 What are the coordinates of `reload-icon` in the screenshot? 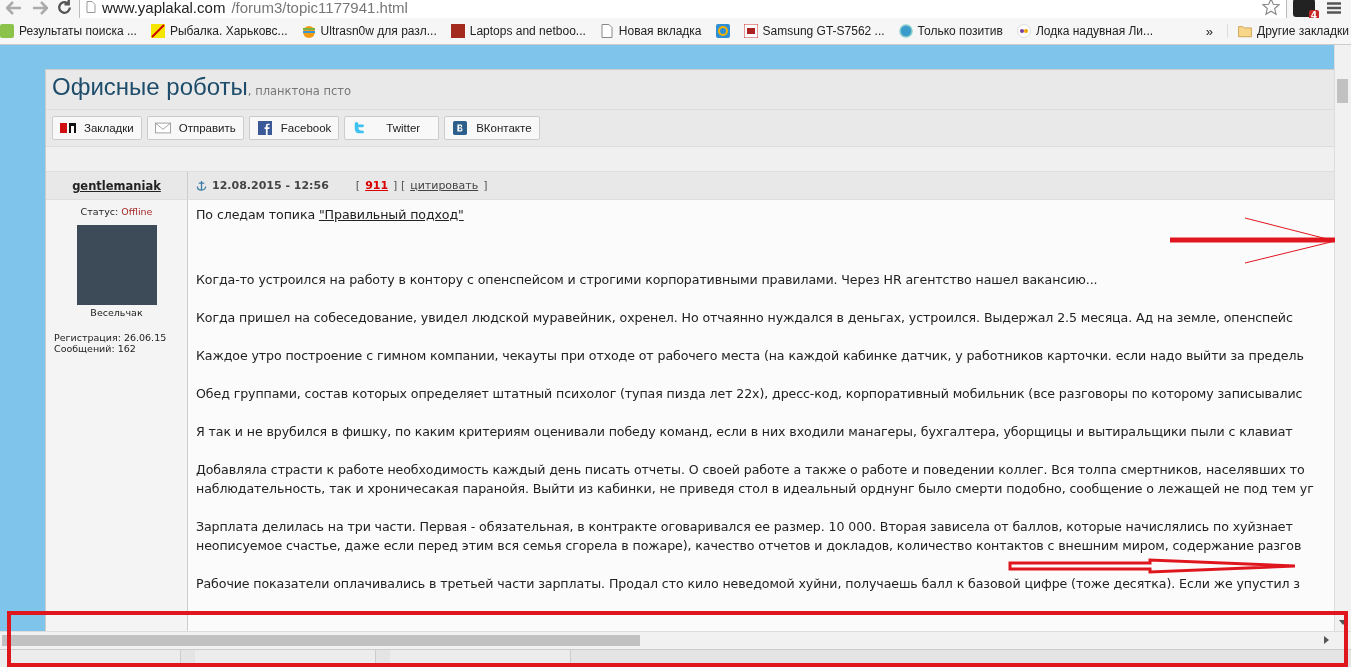 It's located at (64, 8).